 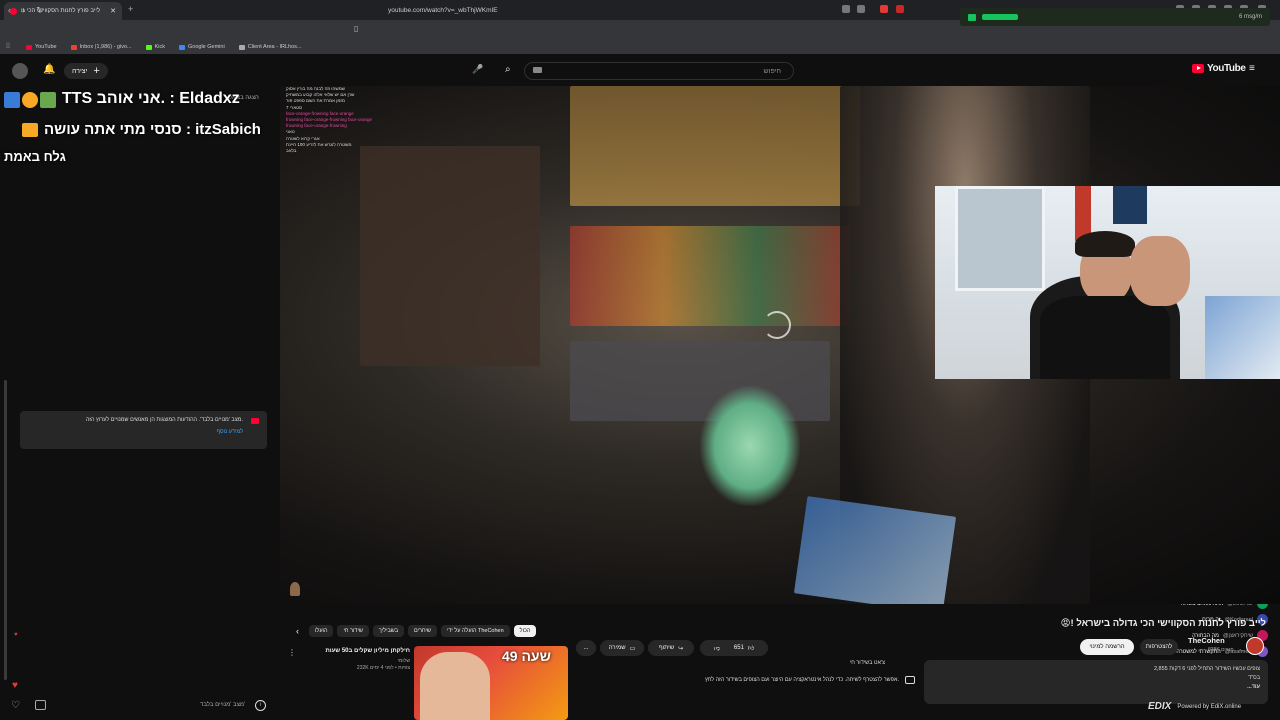 What do you see at coordinates (1130, 205) in the screenshot?
I see `poster-blue` at bounding box center [1130, 205].